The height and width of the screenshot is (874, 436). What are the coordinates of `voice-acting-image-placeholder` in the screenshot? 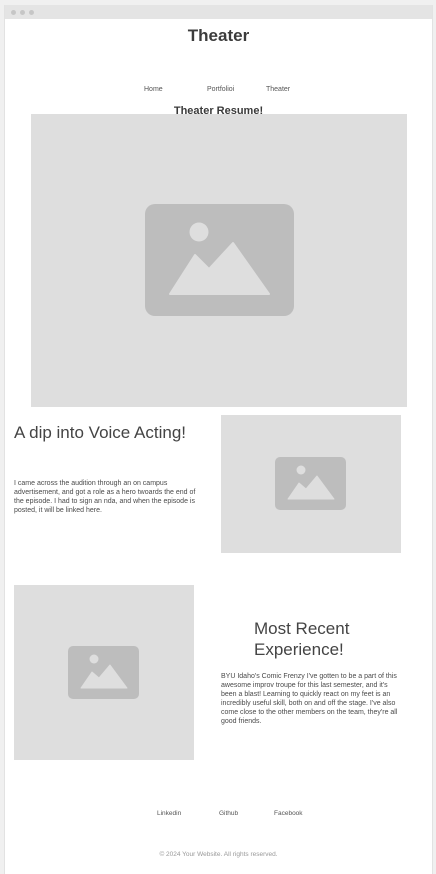 It's located at (311, 484).